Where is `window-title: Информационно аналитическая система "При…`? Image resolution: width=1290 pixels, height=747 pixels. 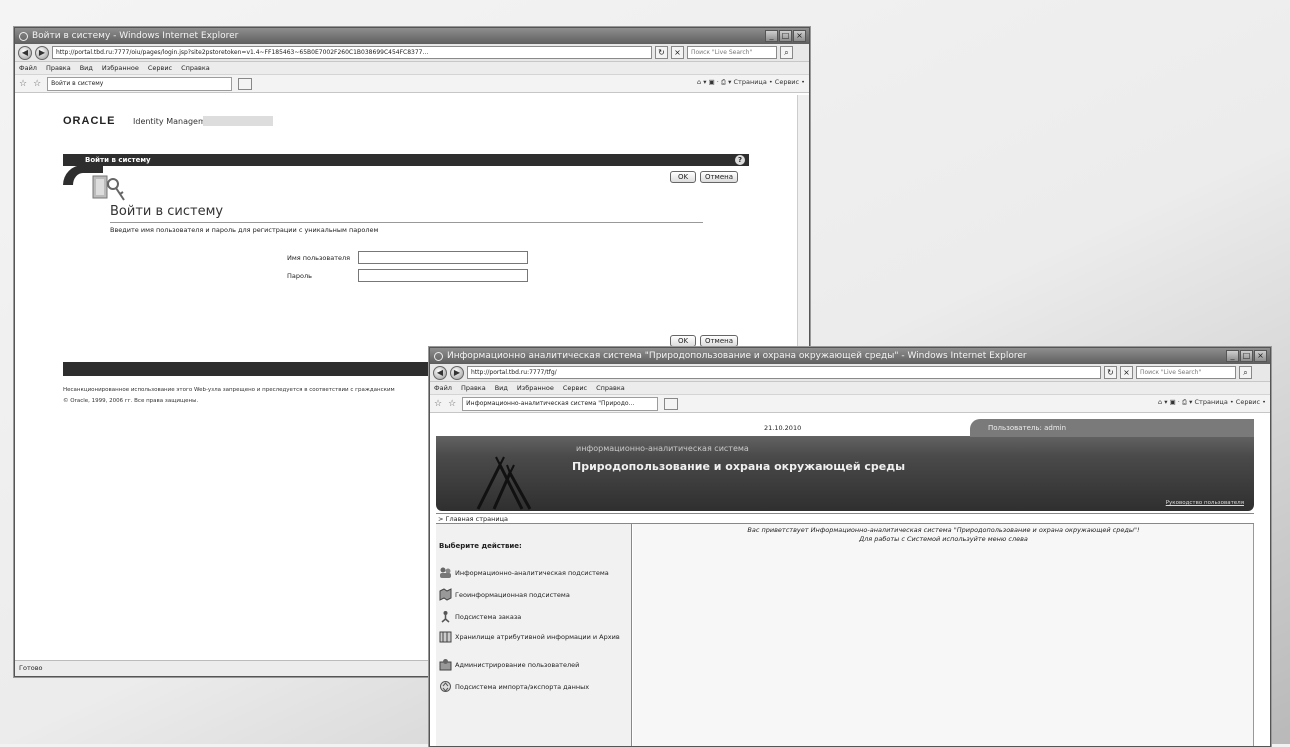
window-title: Информационно аналитическая система "При… is located at coordinates (737, 356).